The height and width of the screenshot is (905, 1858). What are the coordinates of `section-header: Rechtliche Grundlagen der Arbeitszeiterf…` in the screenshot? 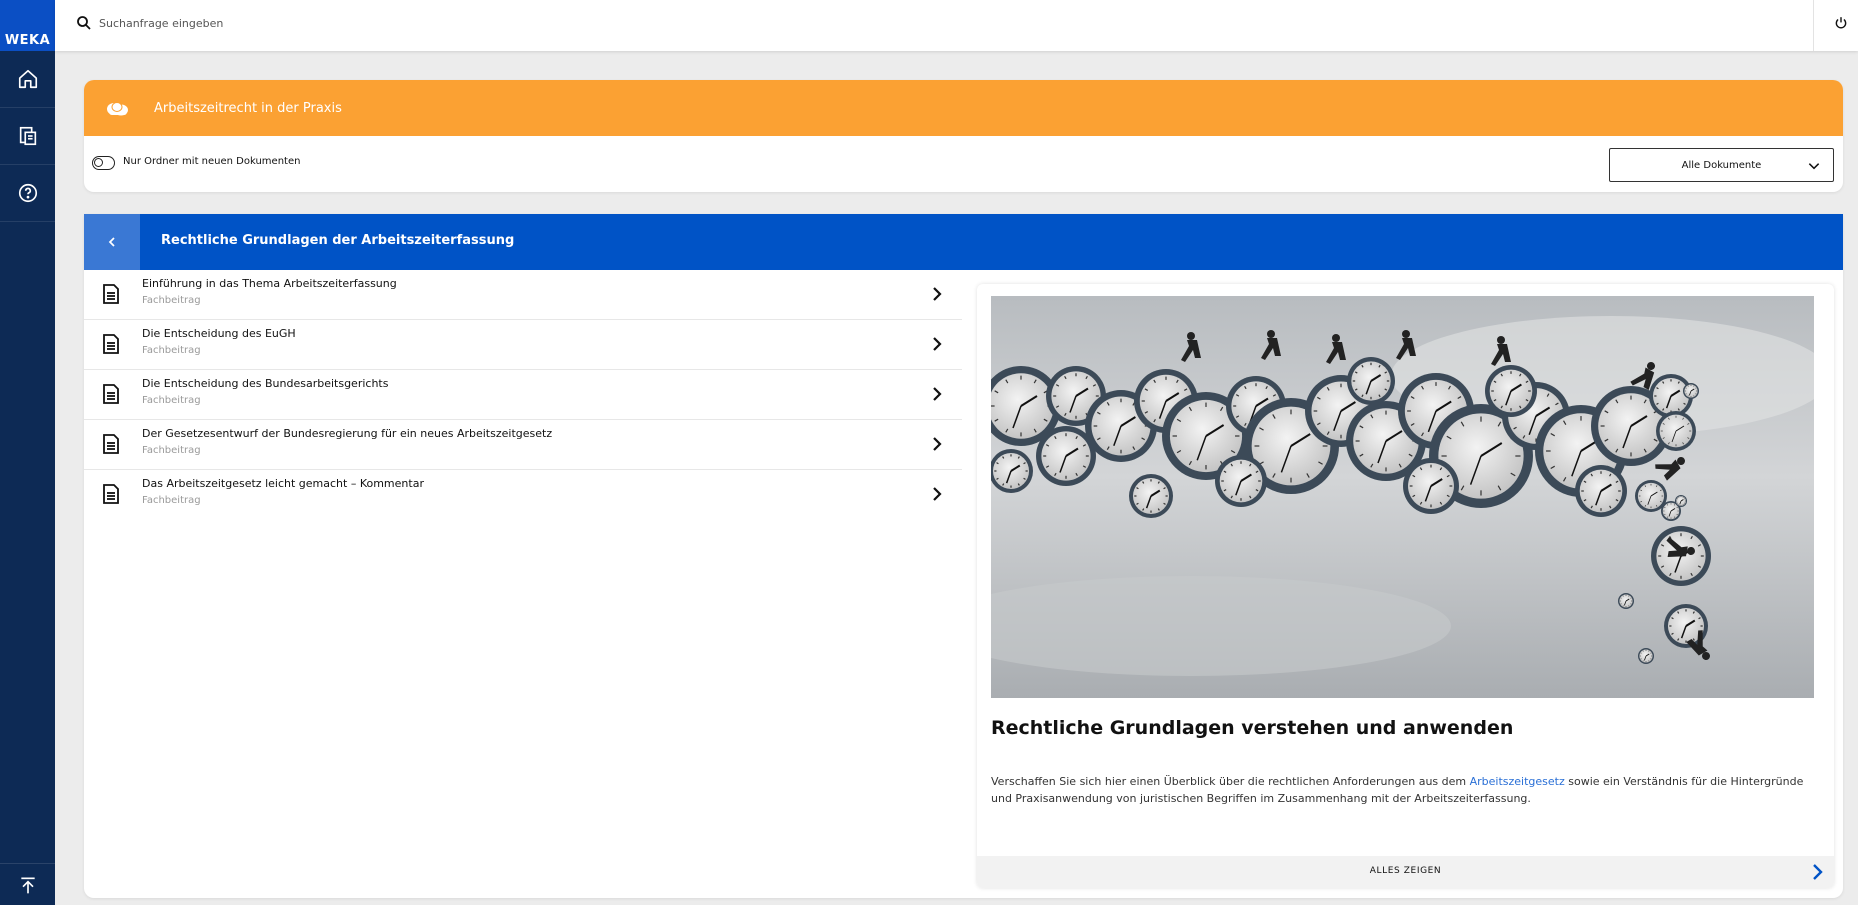 It's located at (963, 242).